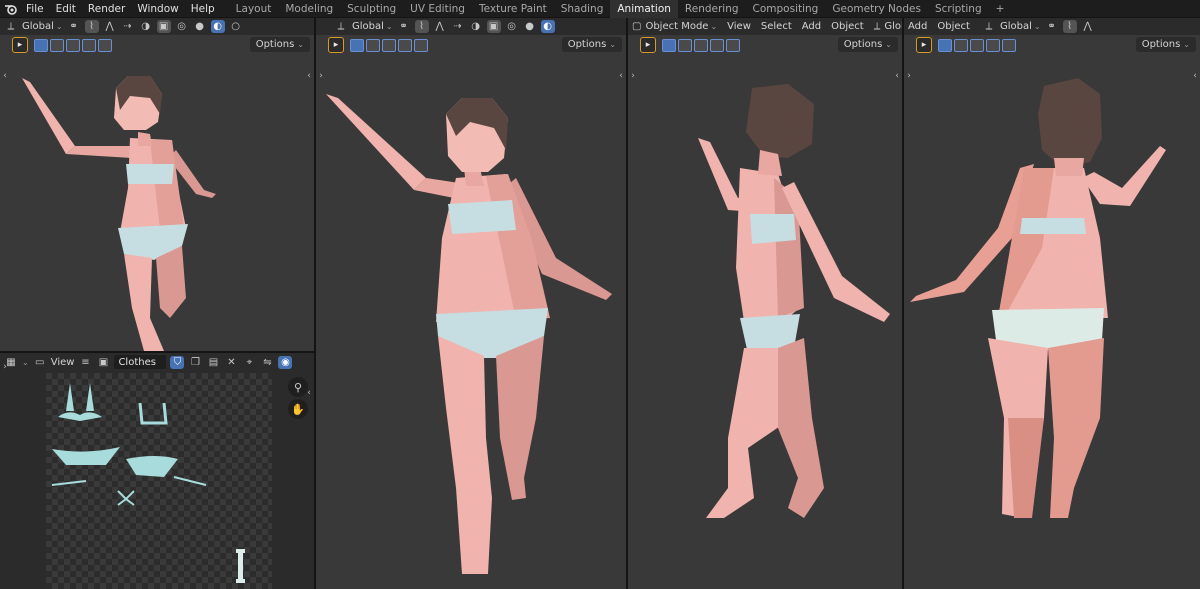 This screenshot has height=589, width=1200. I want to click on character-model-front, so click(157, 184).